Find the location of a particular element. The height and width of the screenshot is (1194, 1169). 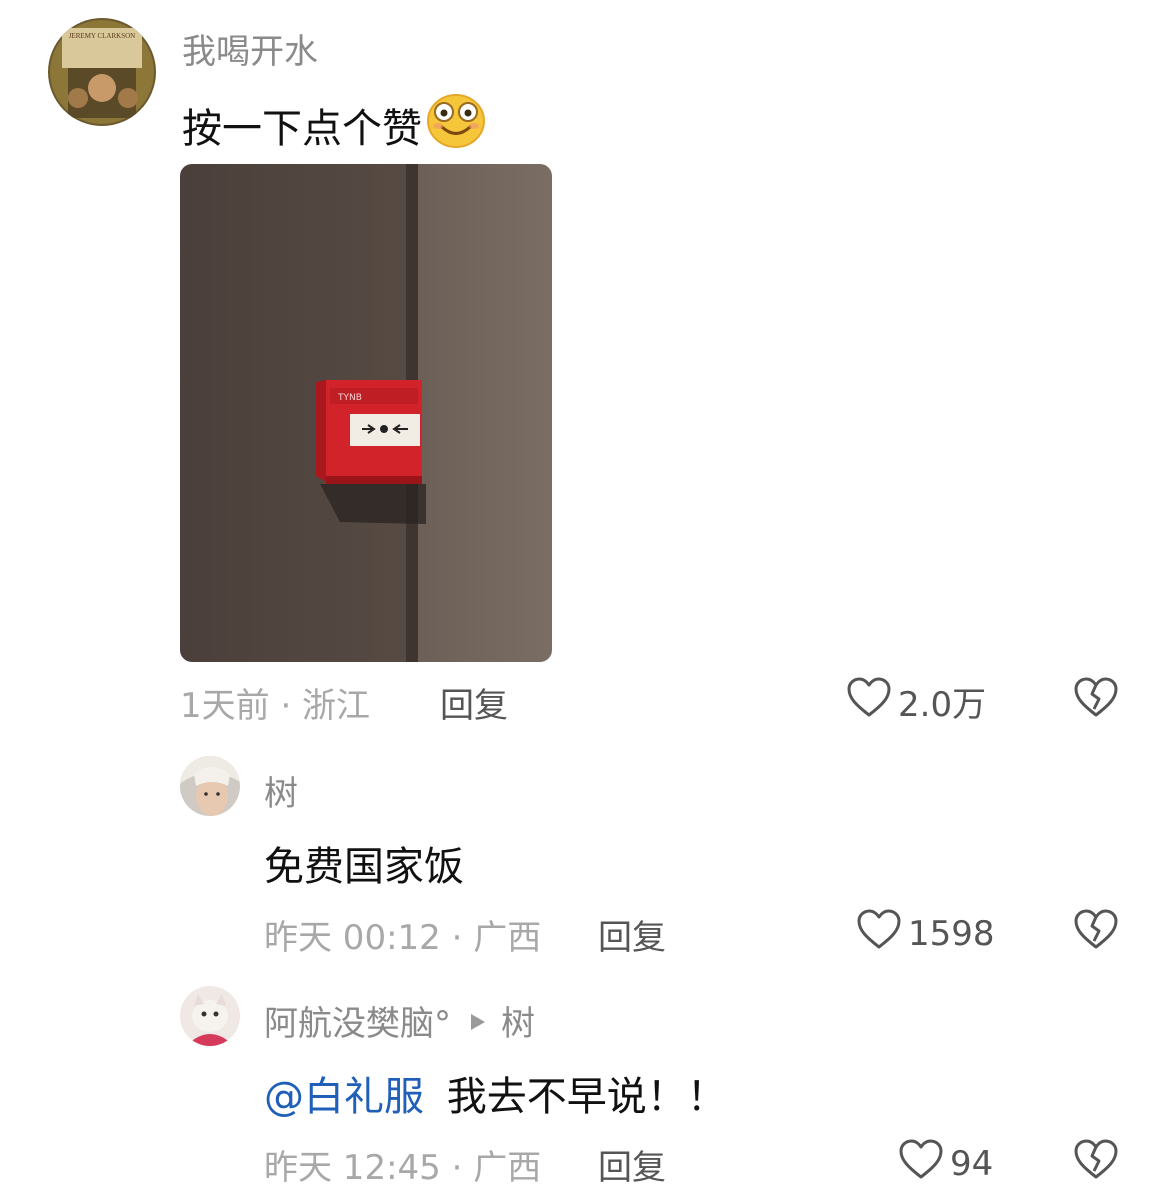

username: 我喝开水 is located at coordinates (250, 48).